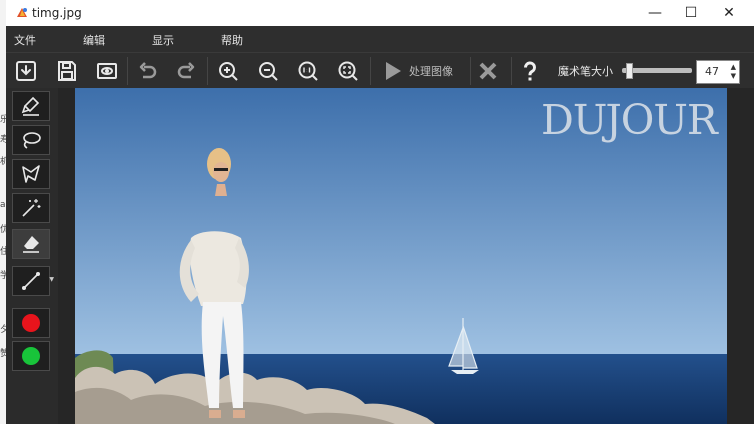 The width and height of the screenshot is (754, 424). I want to click on zoom-out-icon, so click(268, 71).